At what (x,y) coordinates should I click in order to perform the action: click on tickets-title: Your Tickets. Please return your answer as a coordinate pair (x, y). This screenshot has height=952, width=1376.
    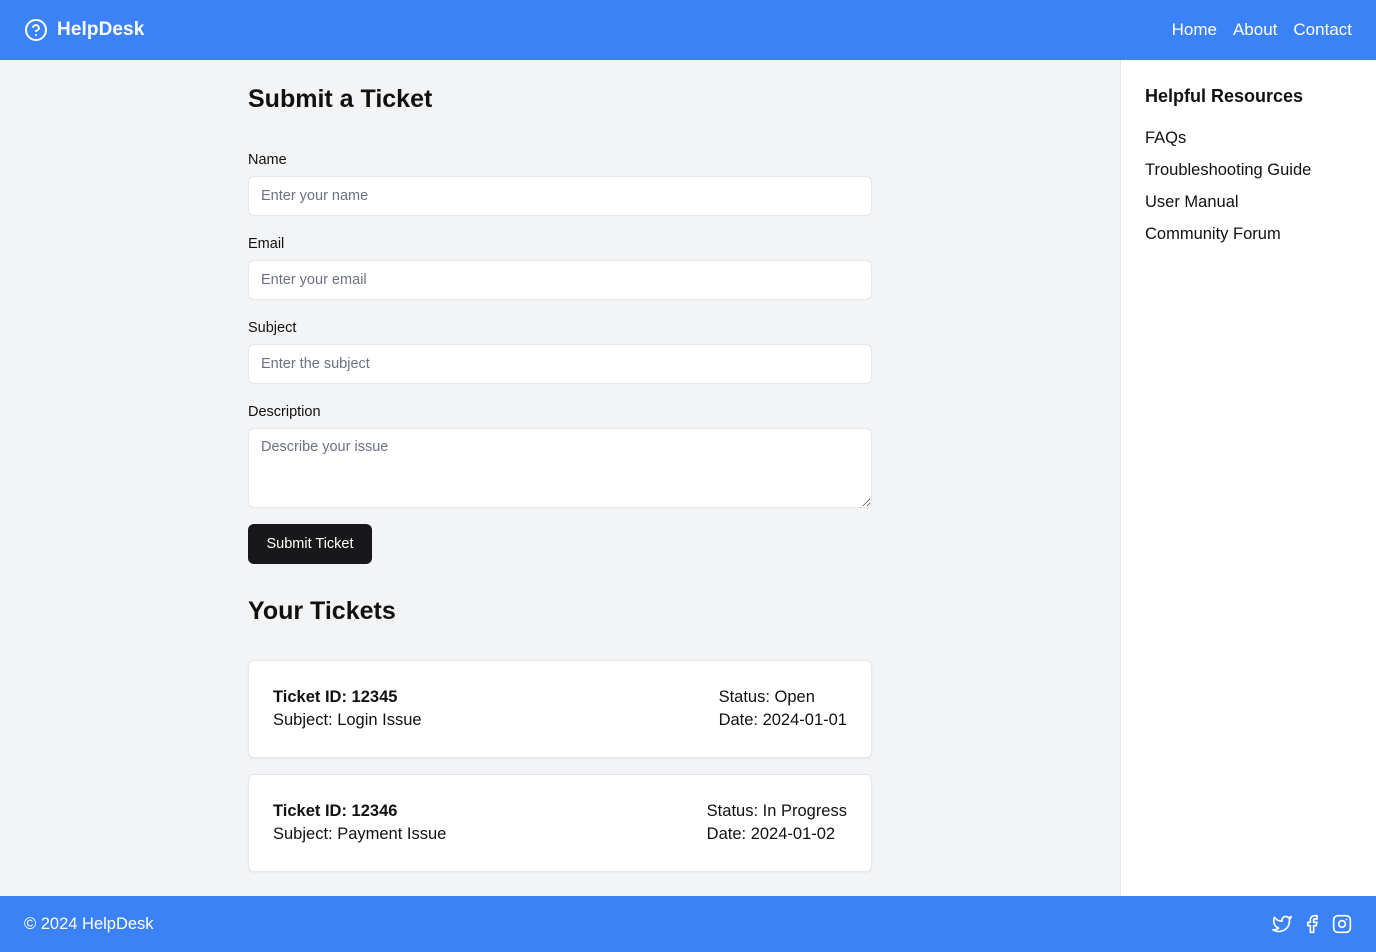
    Looking at the image, I should click on (322, 611).